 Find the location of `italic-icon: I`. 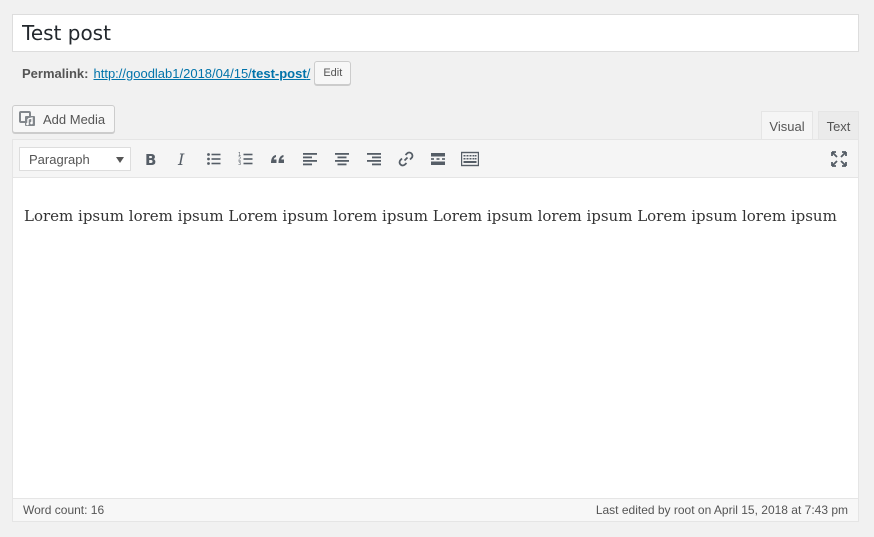

italic-icon: I is located at coordinates (181, 159).